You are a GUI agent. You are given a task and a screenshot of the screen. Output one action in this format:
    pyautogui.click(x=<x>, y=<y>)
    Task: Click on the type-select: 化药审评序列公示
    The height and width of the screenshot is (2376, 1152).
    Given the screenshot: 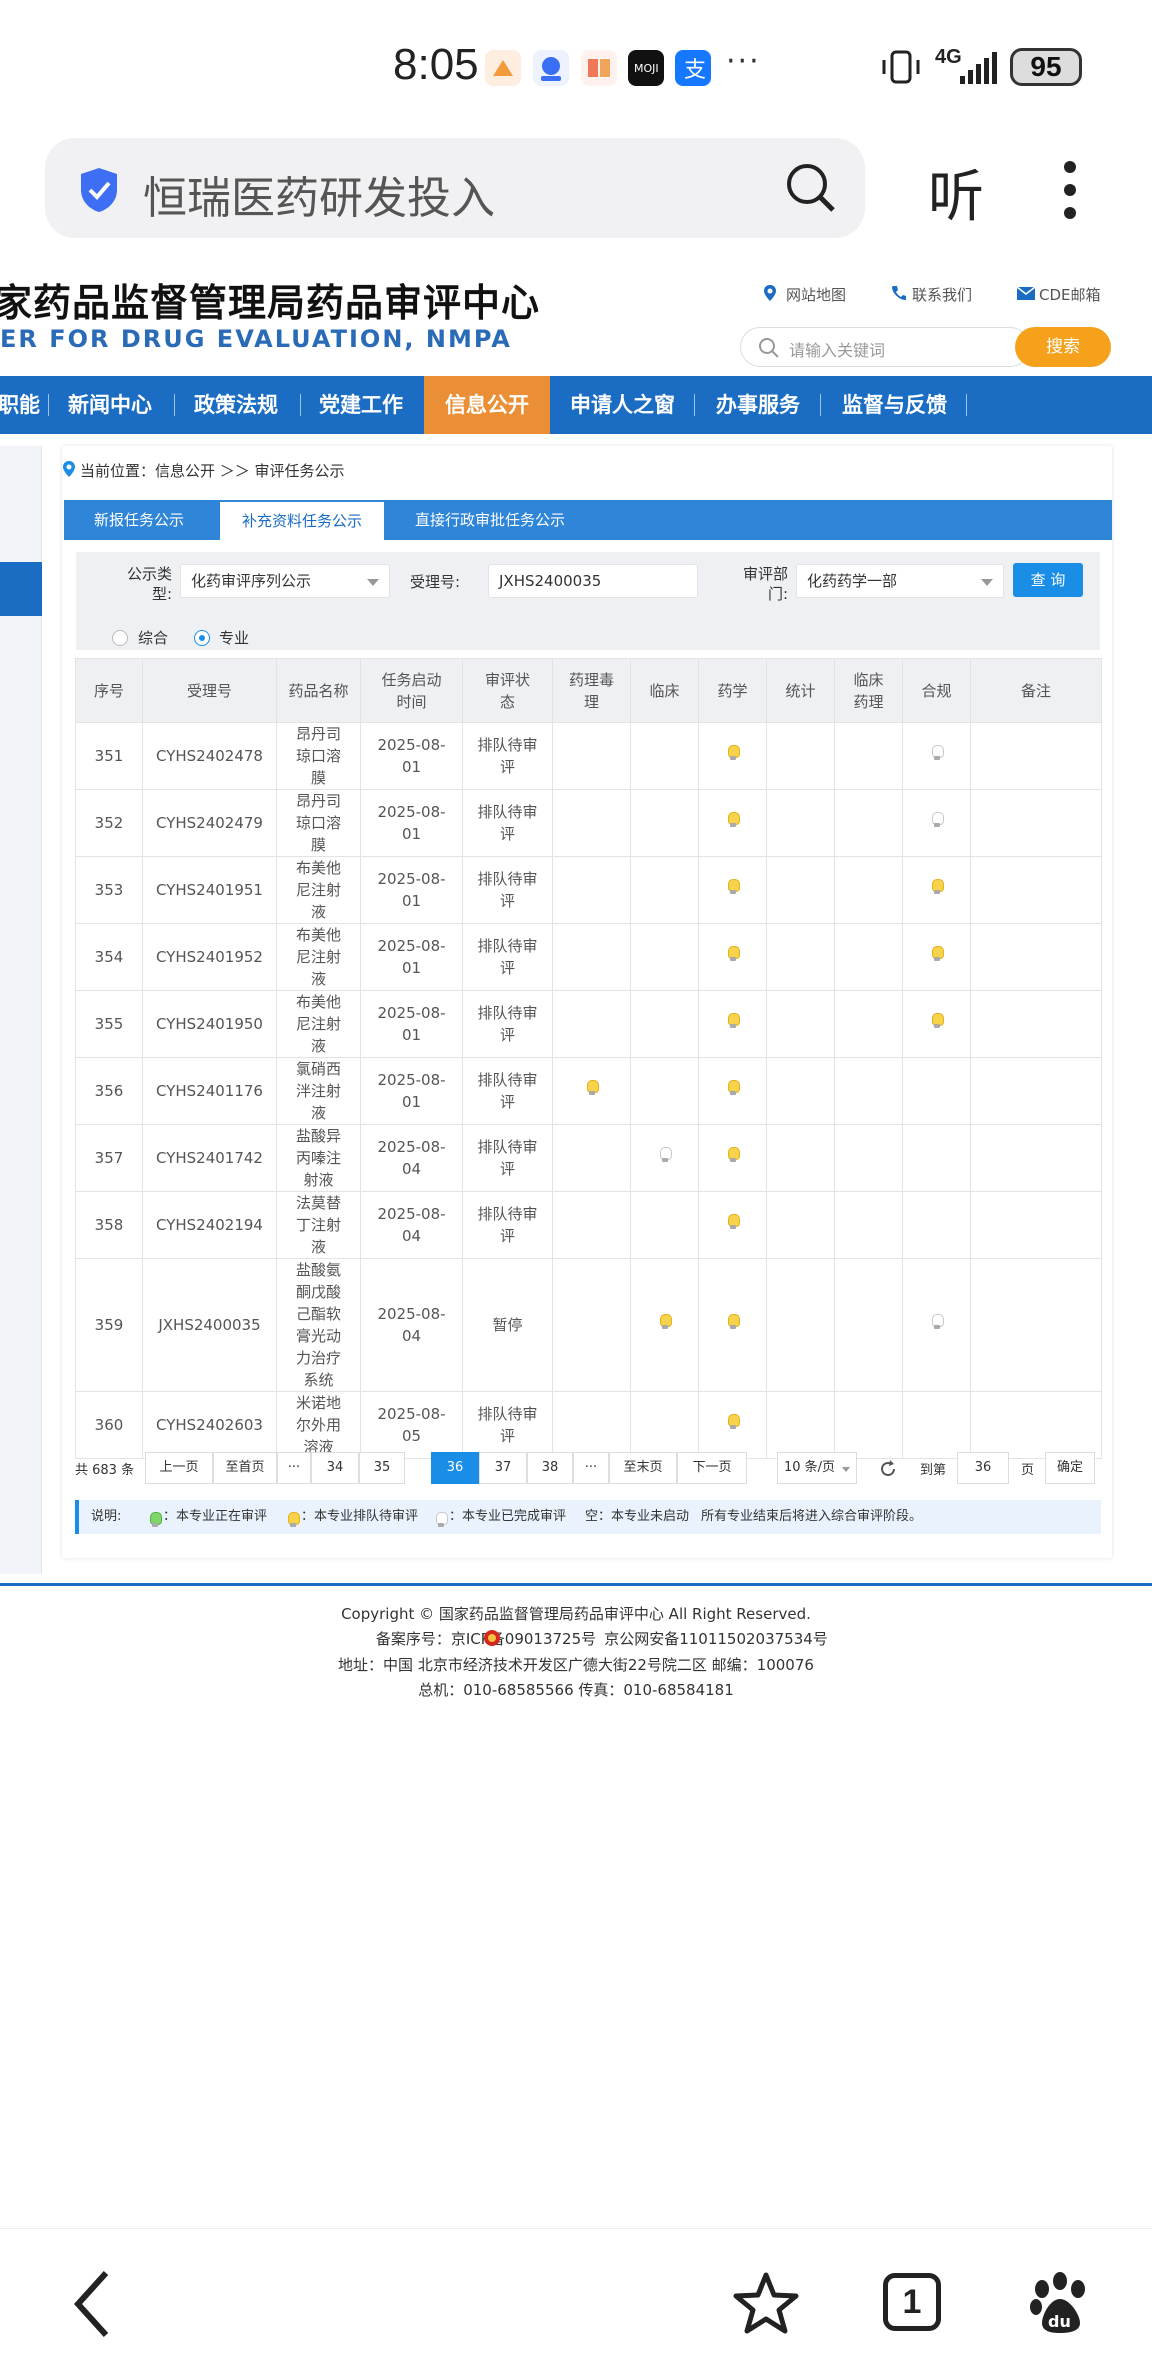 What is the action you would take?
    pyautogui.click(x=285, y=581)
    